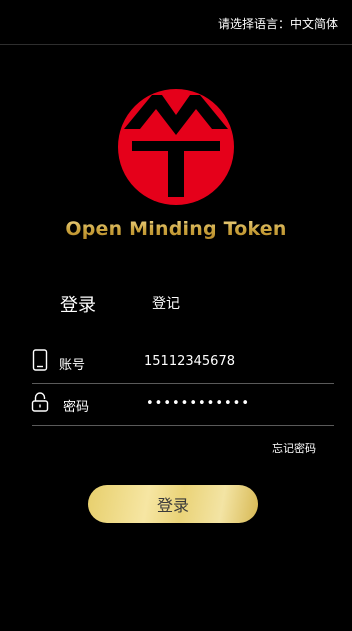  What do you see at coordinates (78, 304) in the screenshot?
I see `tab-login: 登录` at bounding box center [78, 304].